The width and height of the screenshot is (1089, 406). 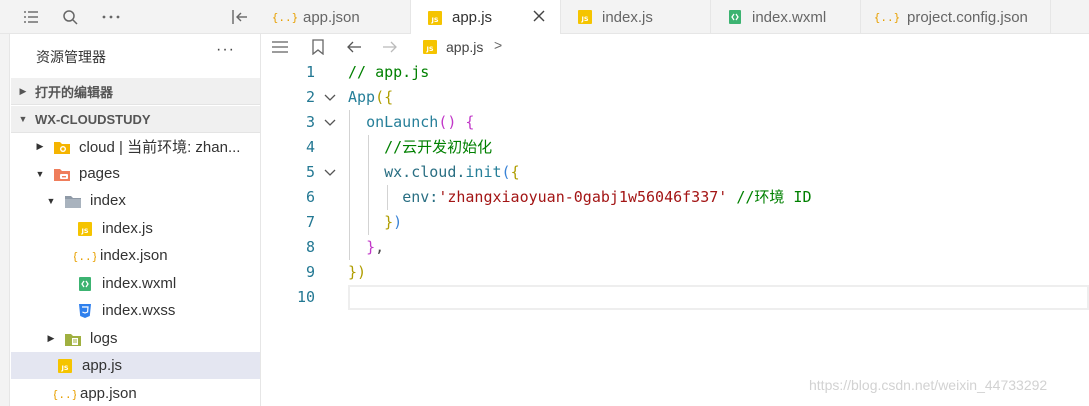 I want to click on bookmark-icon, so click(x=318, y=47).